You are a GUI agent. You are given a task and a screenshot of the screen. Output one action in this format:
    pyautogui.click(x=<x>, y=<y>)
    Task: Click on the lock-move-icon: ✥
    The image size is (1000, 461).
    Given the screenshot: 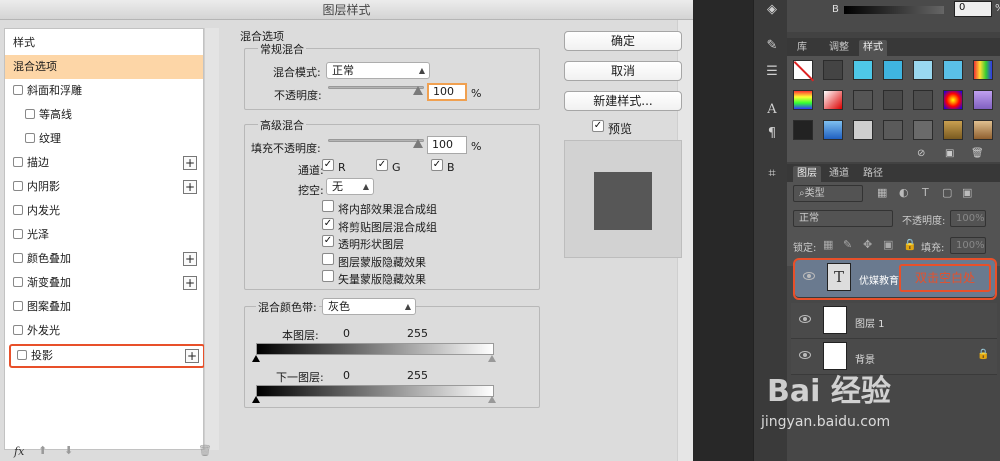 What is the action you would take?
    pyautogui.click(x=867, y=244)
    